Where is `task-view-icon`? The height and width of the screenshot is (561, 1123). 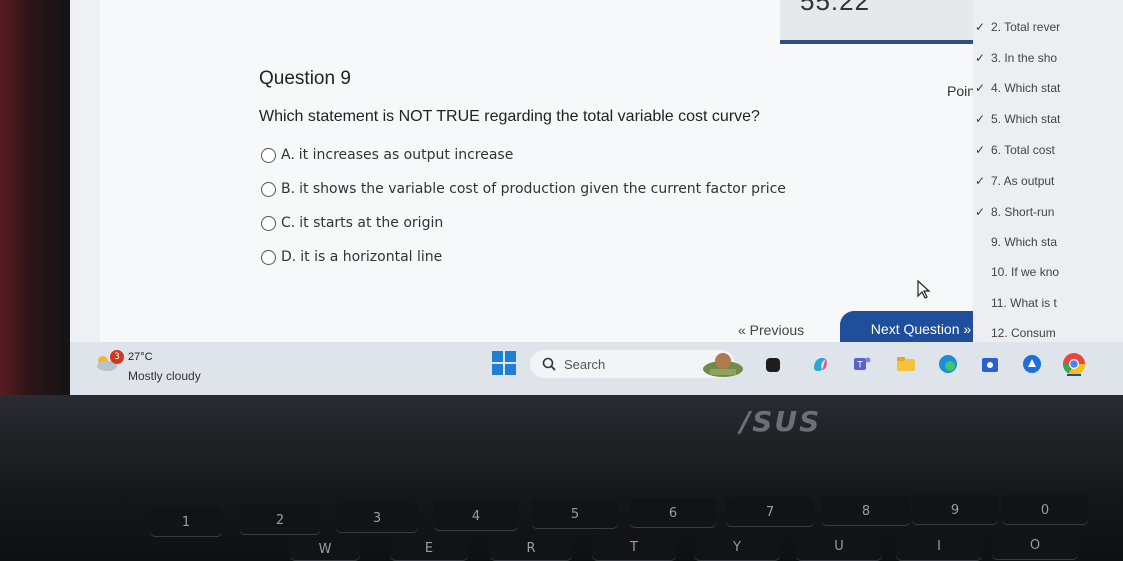
task-view-icon is located at coordinates (773, 365).